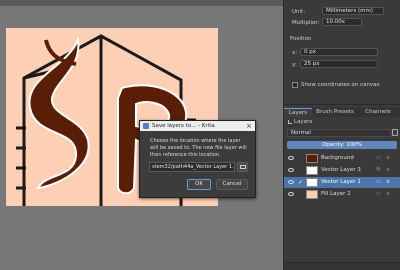 The image size is (400, 270). I want to click on multiplier-field: 10.00x, so click(342, 22).